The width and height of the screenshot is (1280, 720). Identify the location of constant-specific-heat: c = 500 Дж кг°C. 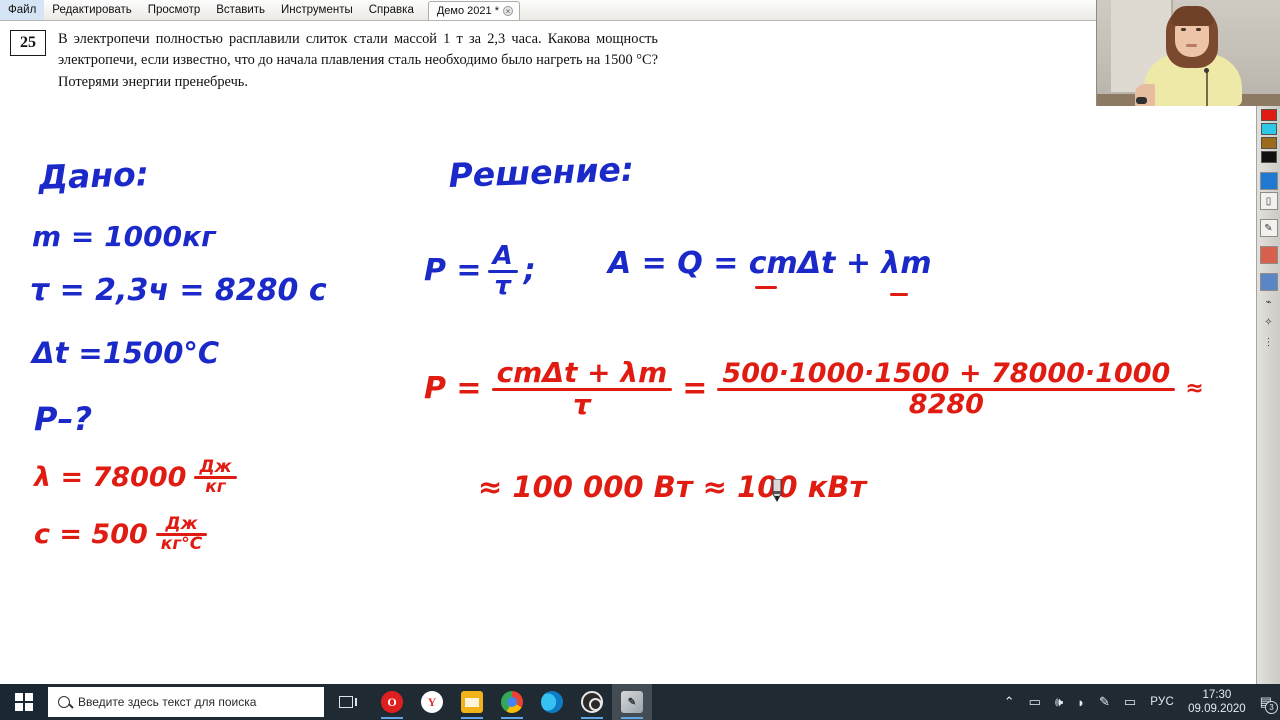
(121, 534).